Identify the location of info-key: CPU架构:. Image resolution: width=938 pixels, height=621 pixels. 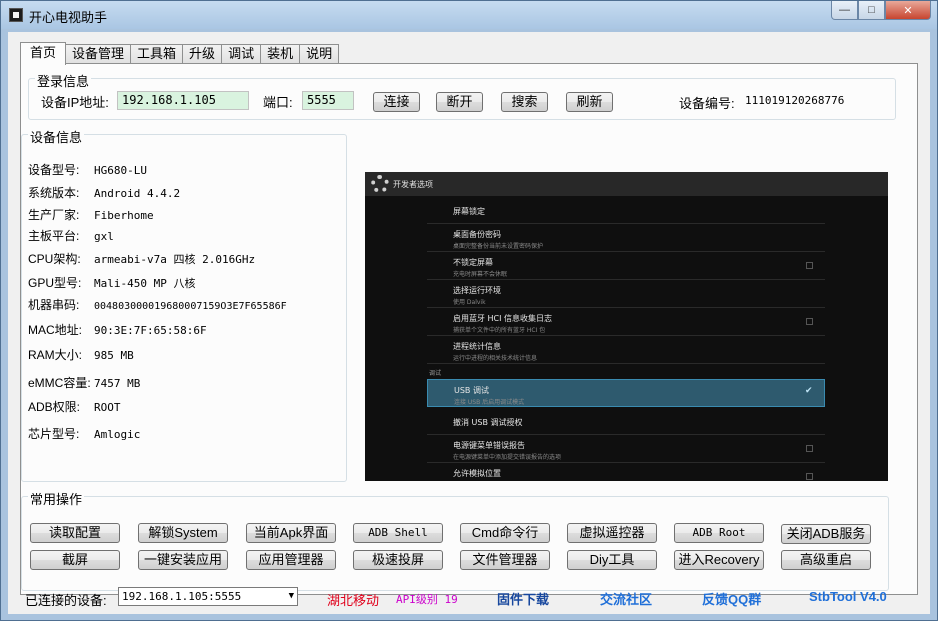
(54, 259).